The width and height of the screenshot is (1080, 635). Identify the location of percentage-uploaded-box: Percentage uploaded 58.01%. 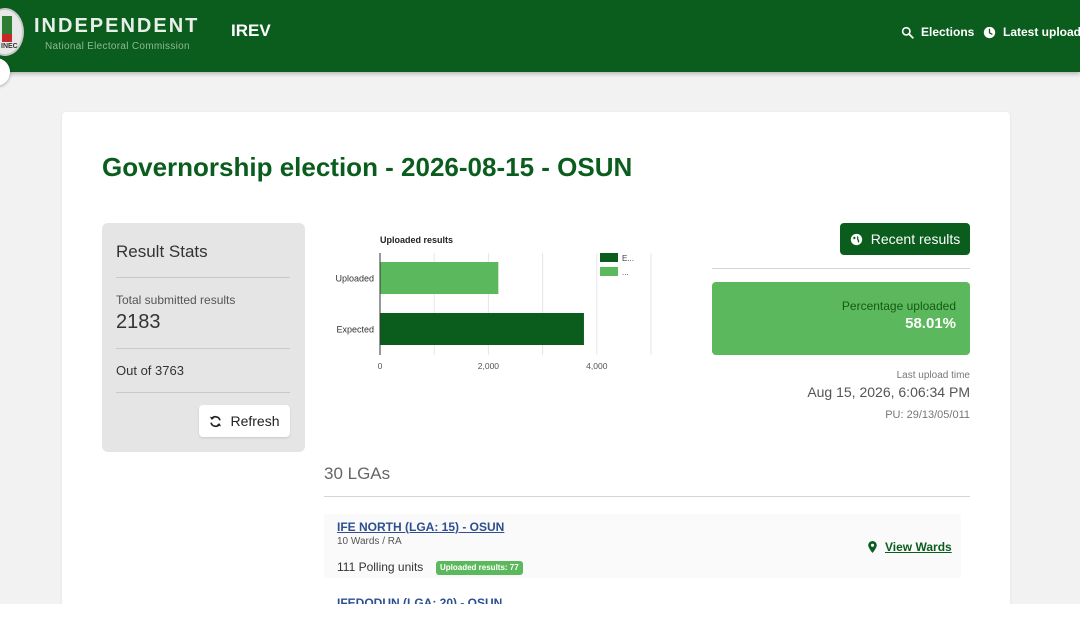
(841, 318).